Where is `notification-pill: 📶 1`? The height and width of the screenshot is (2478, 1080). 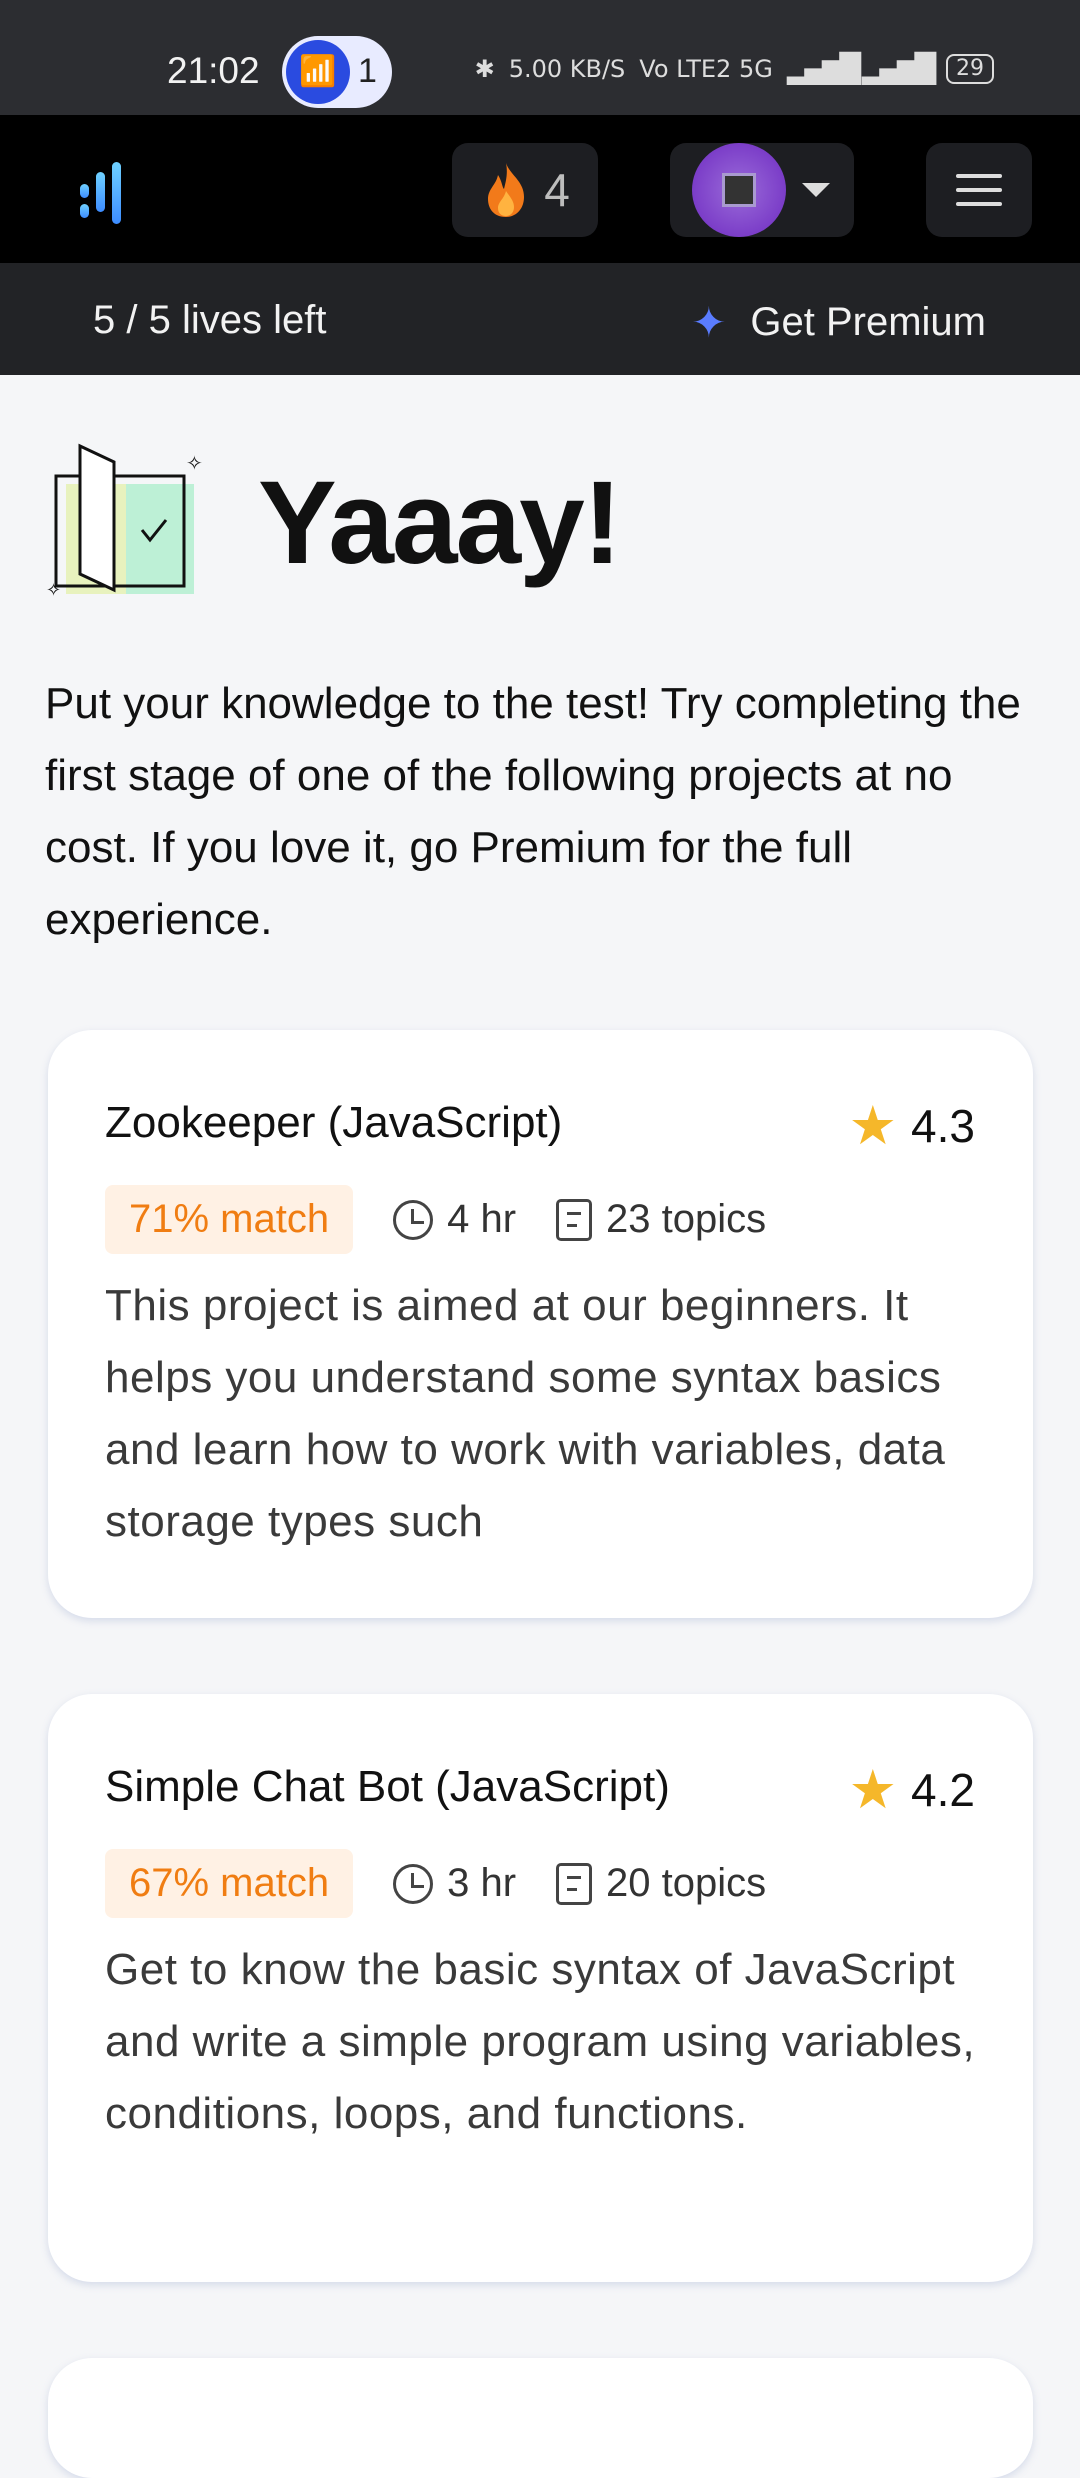 notification-pill: 📶 1 is located at coordinates (337, 72).